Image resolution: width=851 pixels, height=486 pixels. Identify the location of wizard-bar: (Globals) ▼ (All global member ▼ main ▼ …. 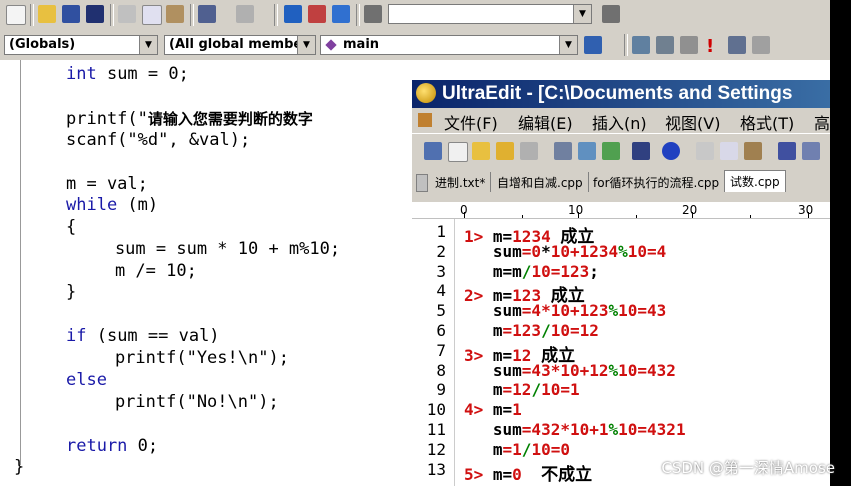
(415, 45).